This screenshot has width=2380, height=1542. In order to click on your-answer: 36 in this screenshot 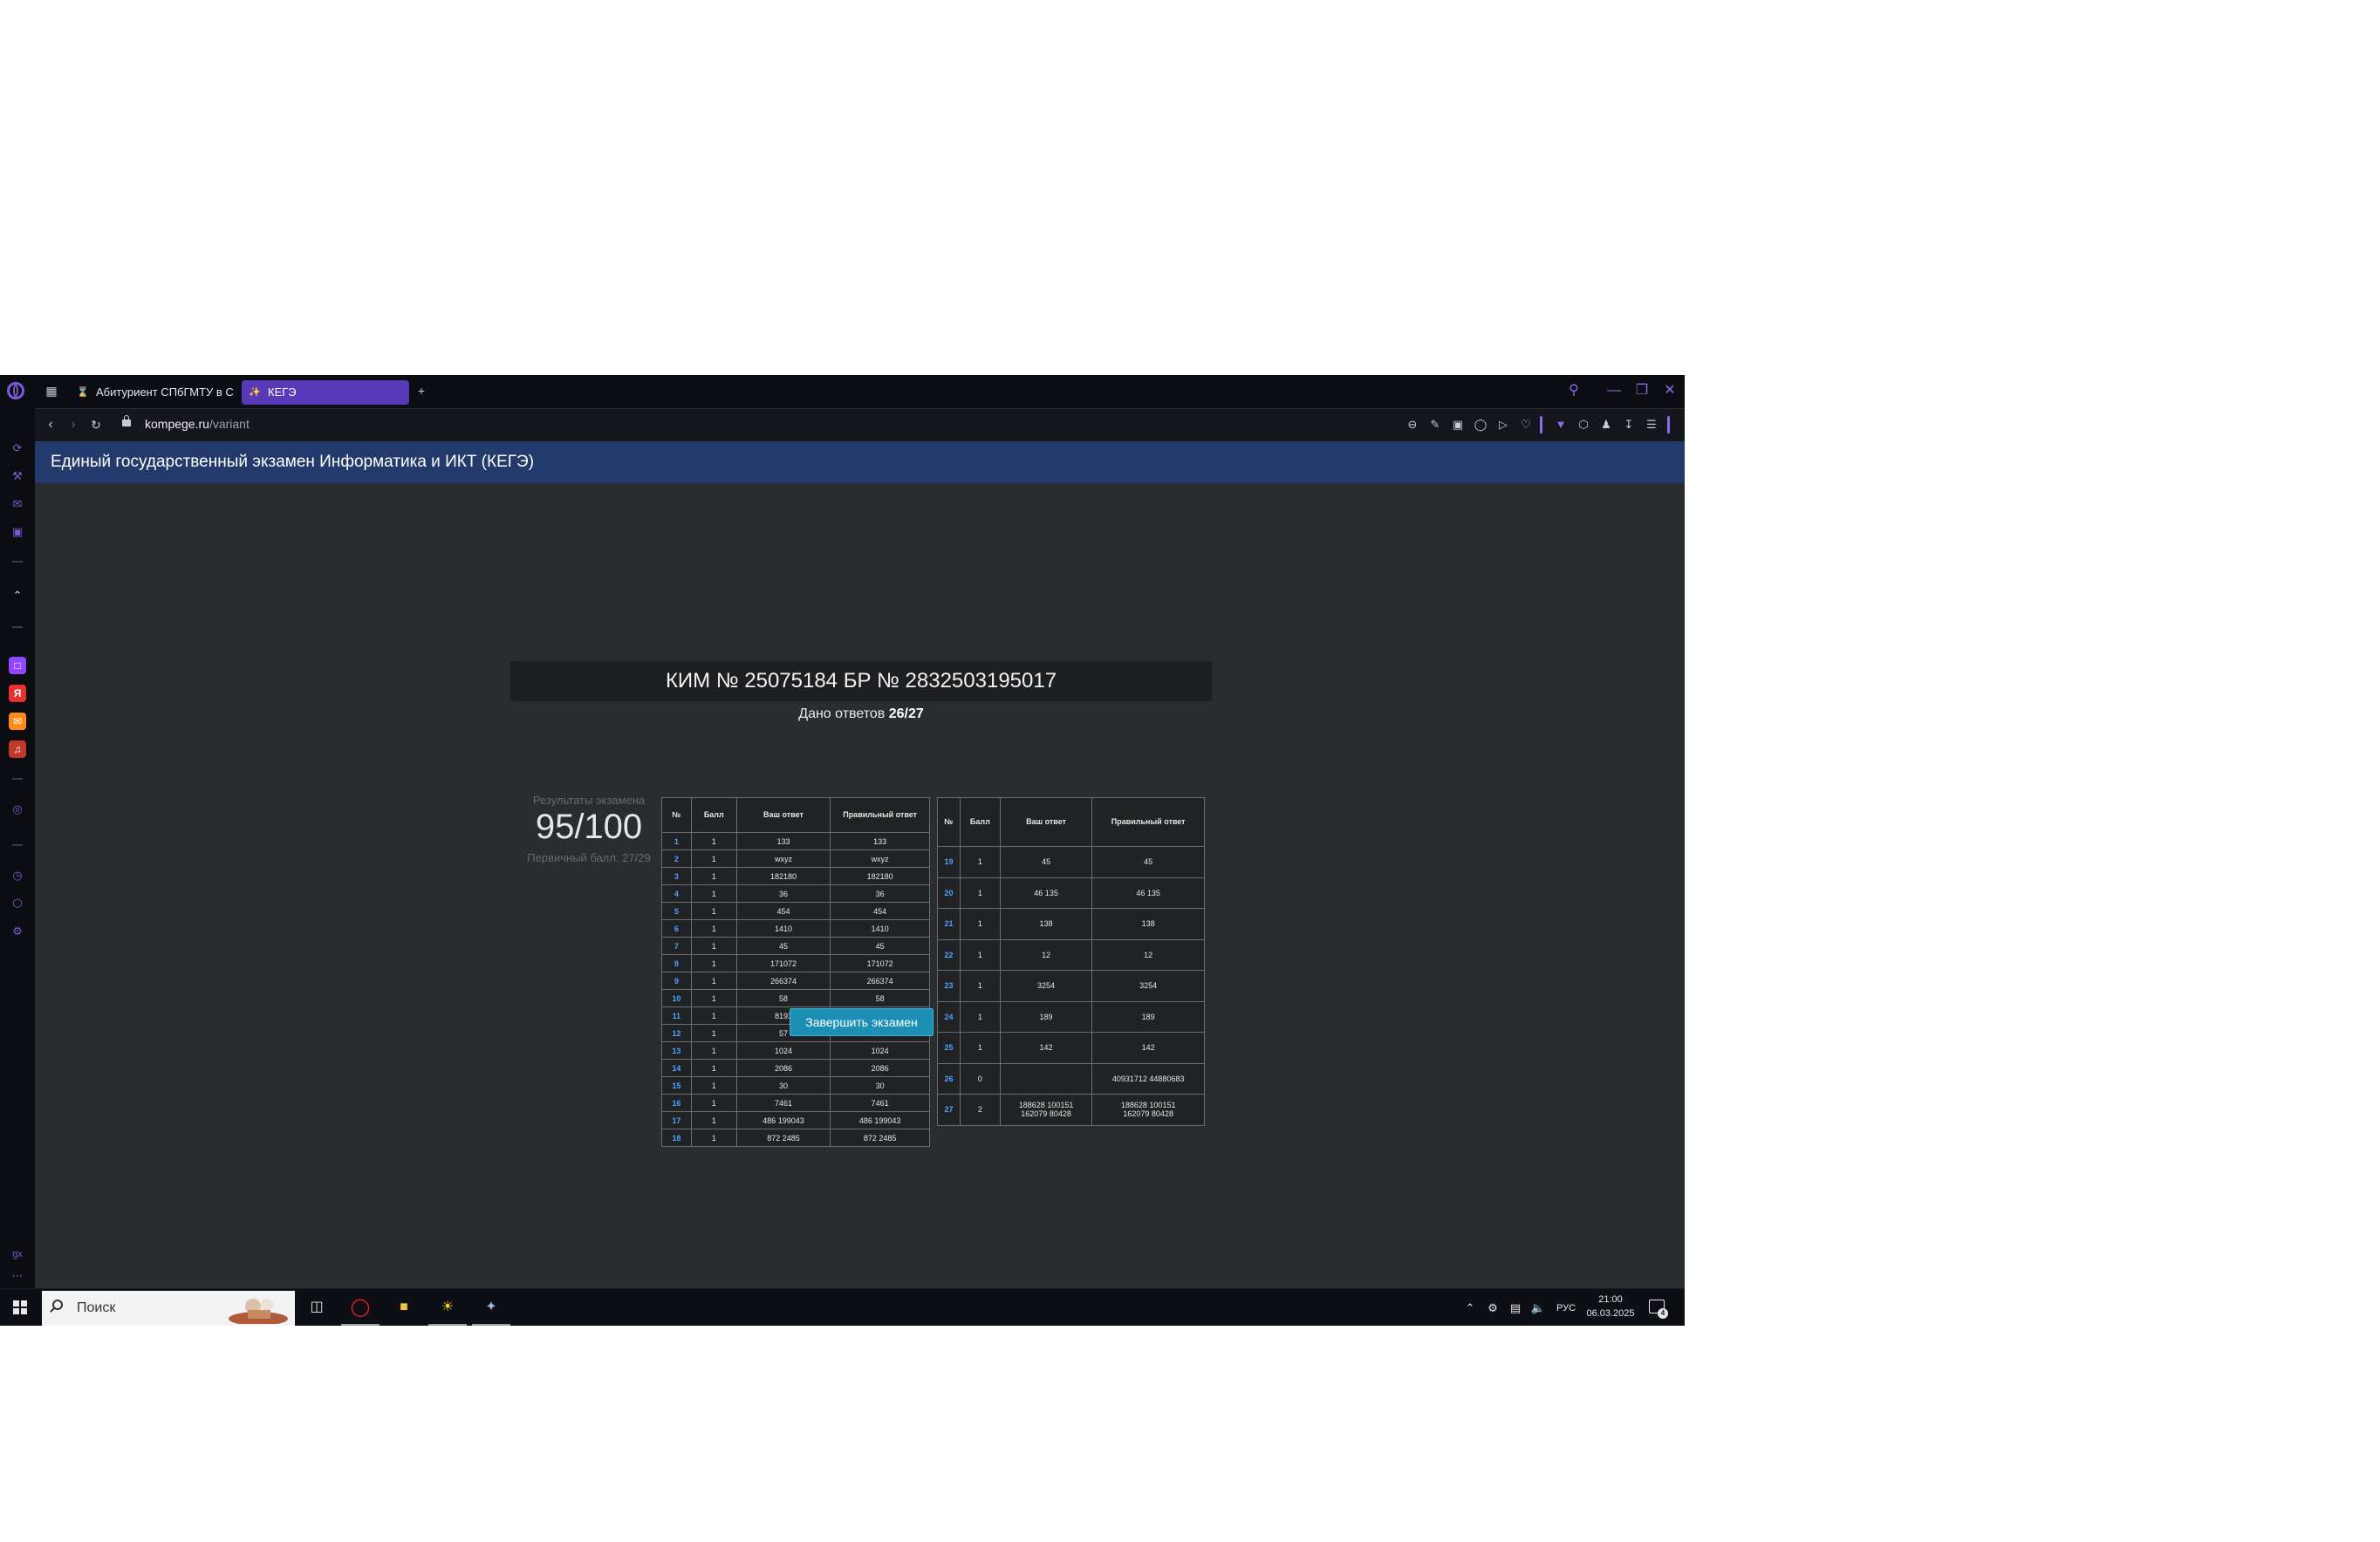, I will do `click(783, 893)`.